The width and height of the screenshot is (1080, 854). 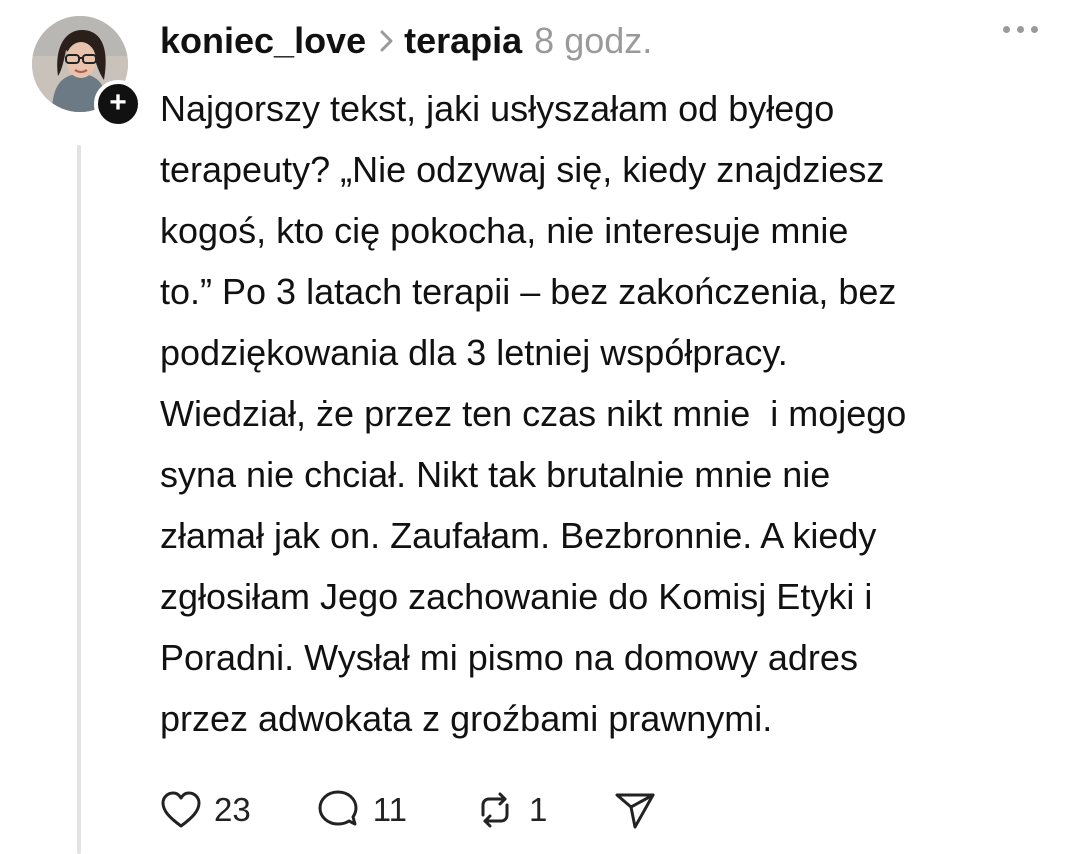 I want to click on heart-icon, so click(x=181, y=810).